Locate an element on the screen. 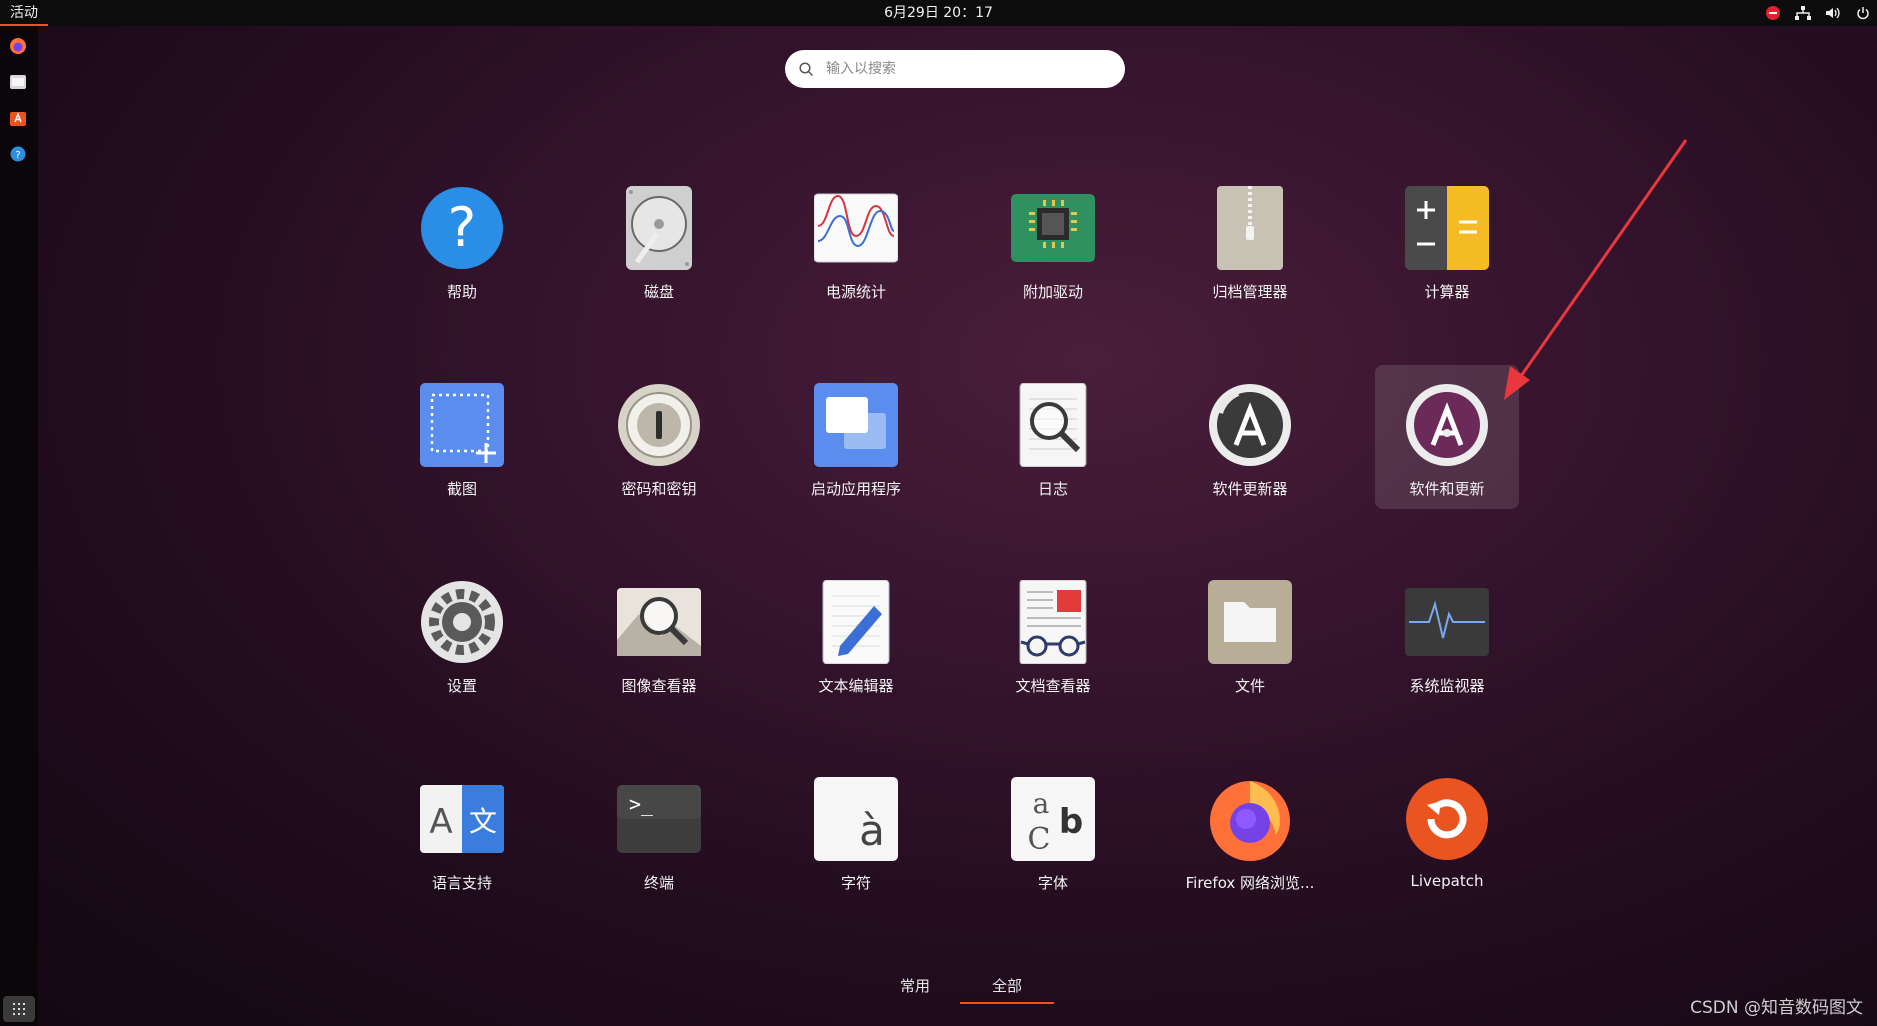  app-label: 启动应用程序 is located at coordinates (855, 489).